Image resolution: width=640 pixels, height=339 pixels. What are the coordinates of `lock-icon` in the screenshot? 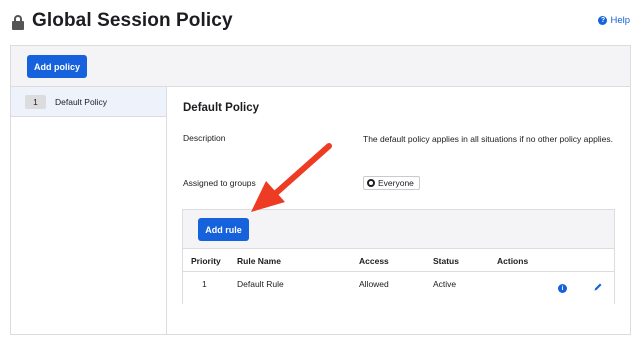 It's located at (18, 22).